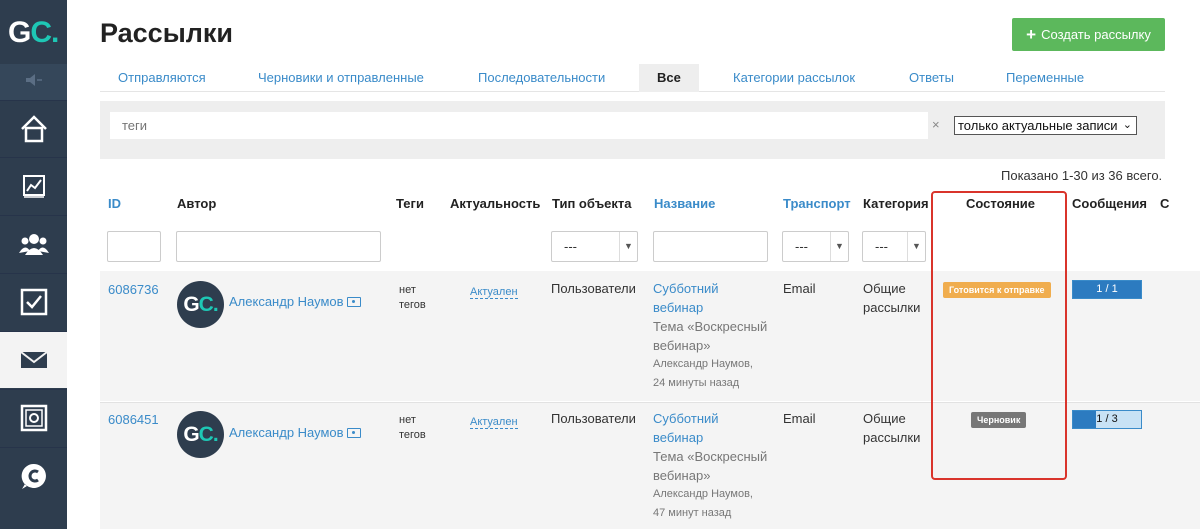 The width and height of the screenshot is (1200, 529). Describe the element at coordinates (1001, 203) in the screenshot. I see `column-state: Состояние` at that location.